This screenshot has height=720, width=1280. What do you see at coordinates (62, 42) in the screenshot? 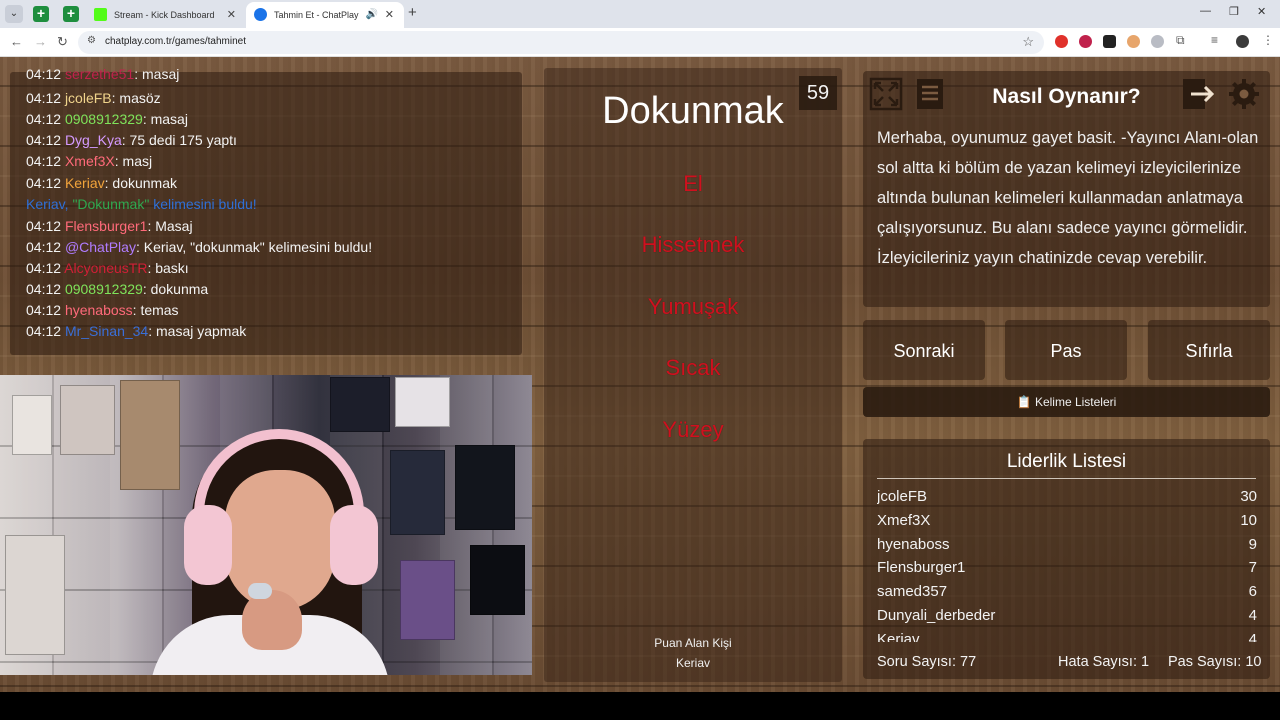
I see `reload-icon: ↻` at bounding box center [62, 42].